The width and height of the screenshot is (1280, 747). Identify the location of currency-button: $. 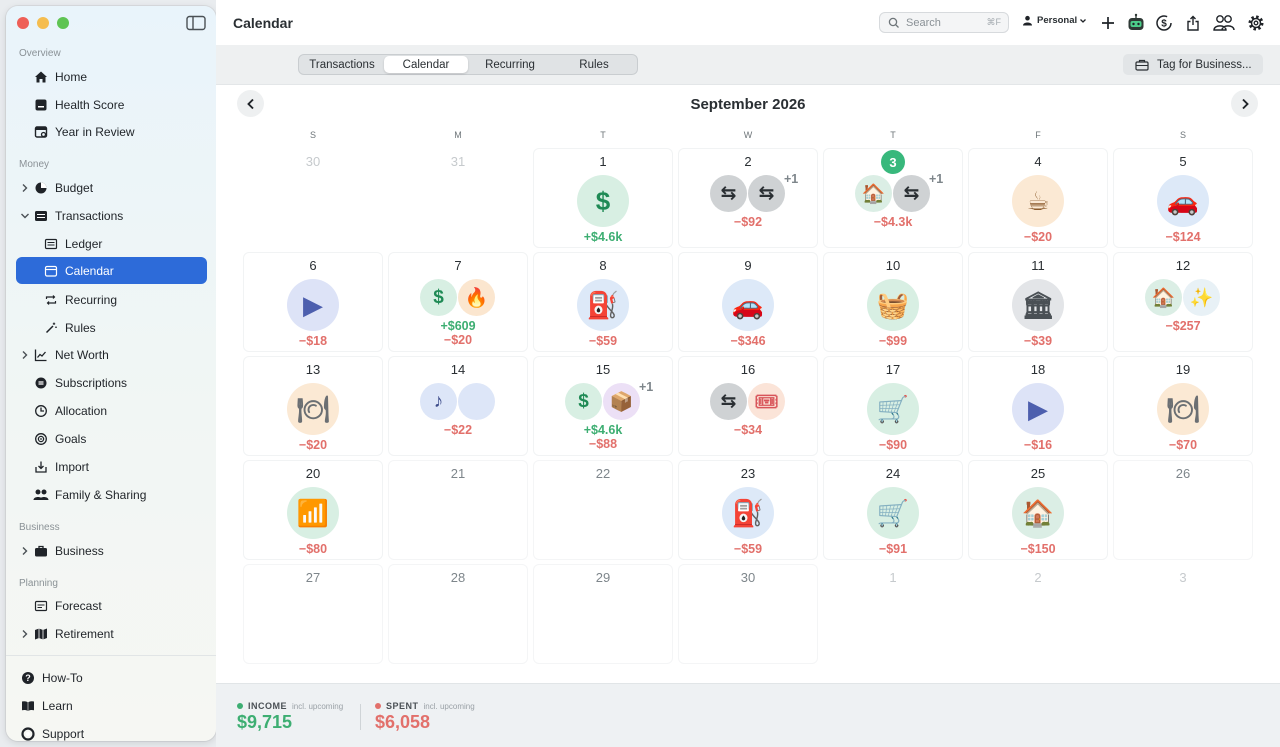
(1164, 23).